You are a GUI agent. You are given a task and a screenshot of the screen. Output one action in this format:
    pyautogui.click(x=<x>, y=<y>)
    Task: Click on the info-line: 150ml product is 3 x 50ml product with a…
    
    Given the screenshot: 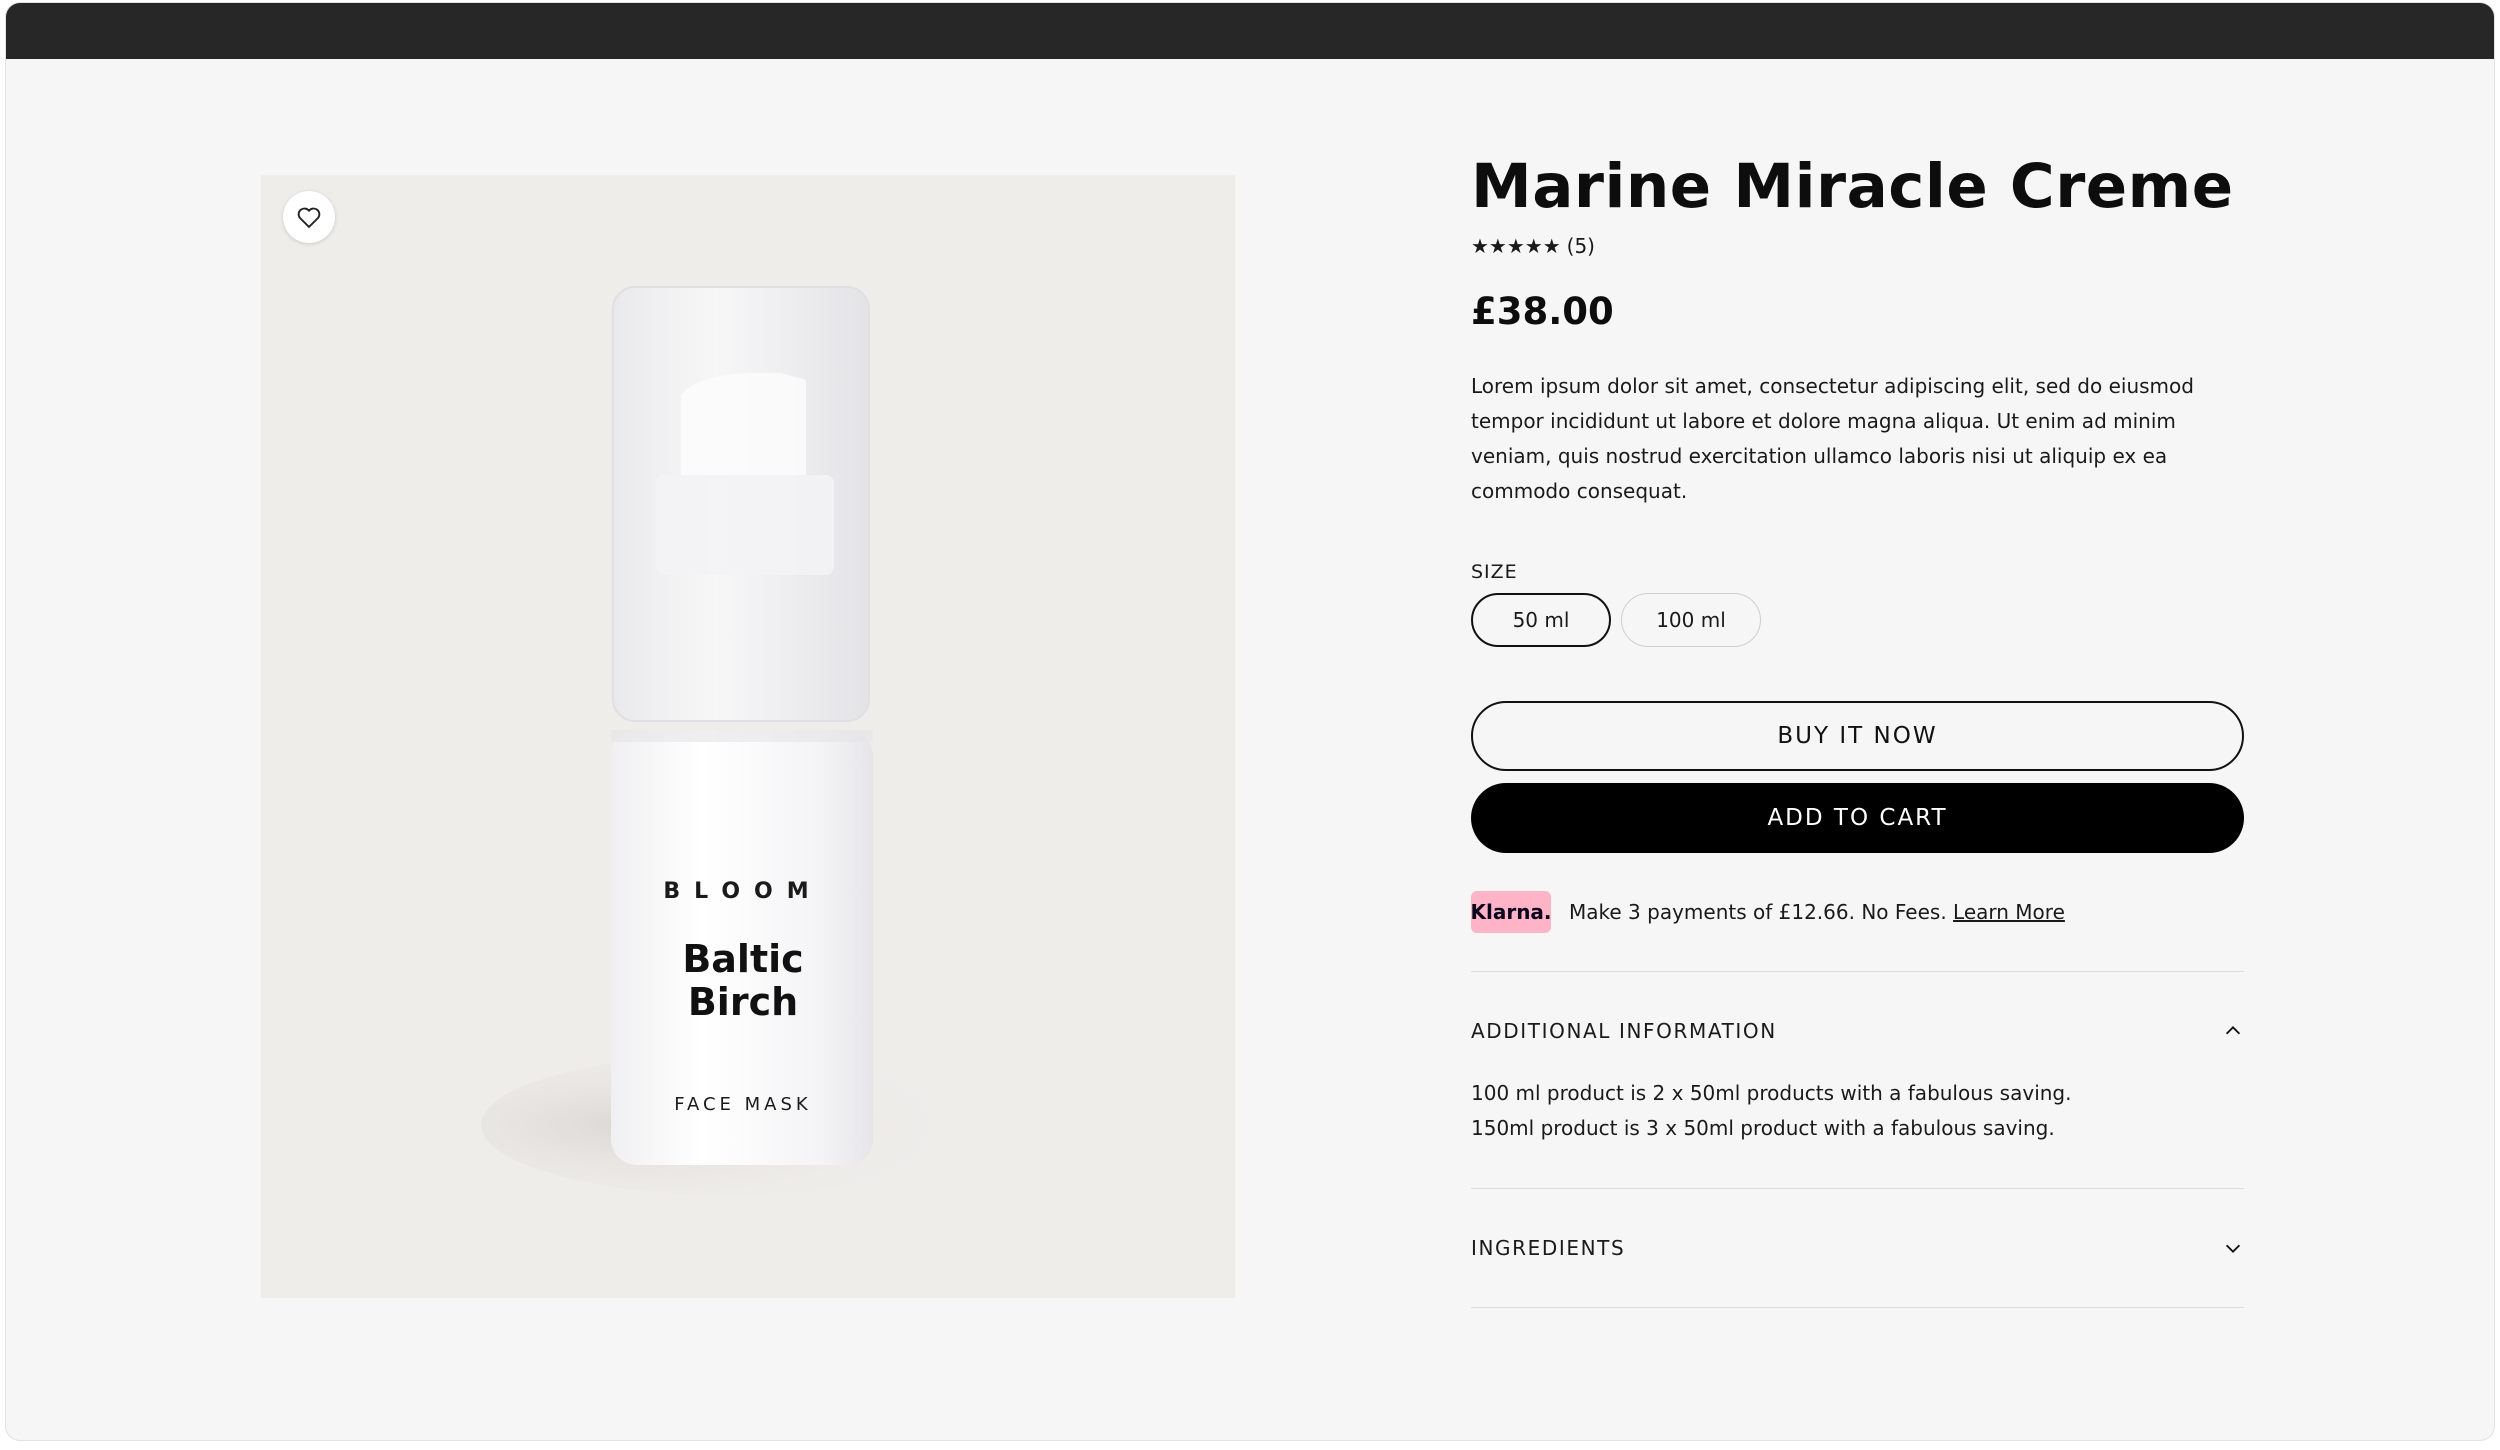 What is the action you would take?
    pyautogui.click(x=1763, y=1128)
    